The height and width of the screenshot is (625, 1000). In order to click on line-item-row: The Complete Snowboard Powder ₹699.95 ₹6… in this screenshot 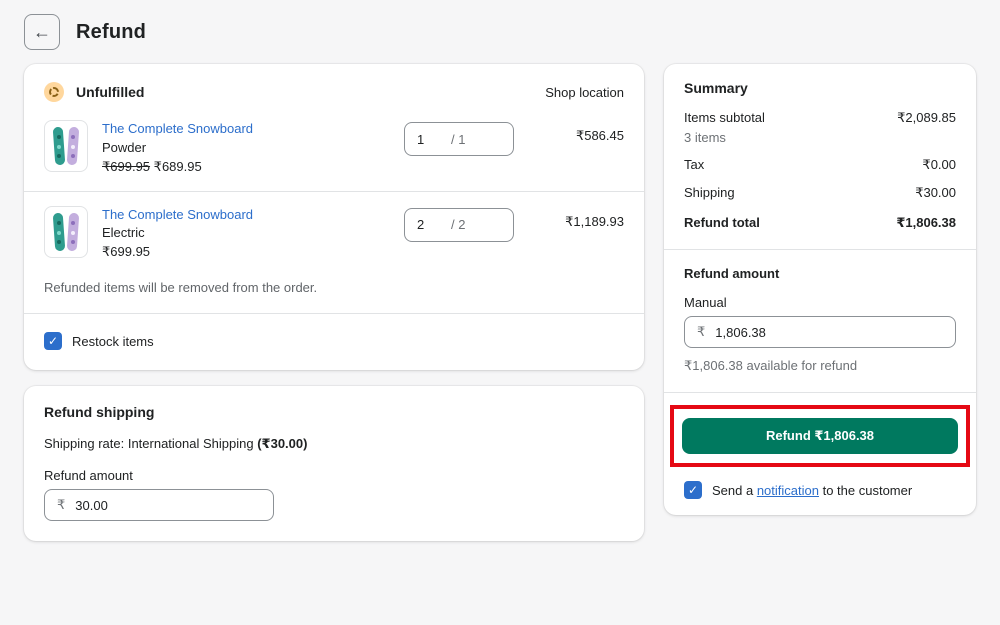, I will do `click(334, 148)`.